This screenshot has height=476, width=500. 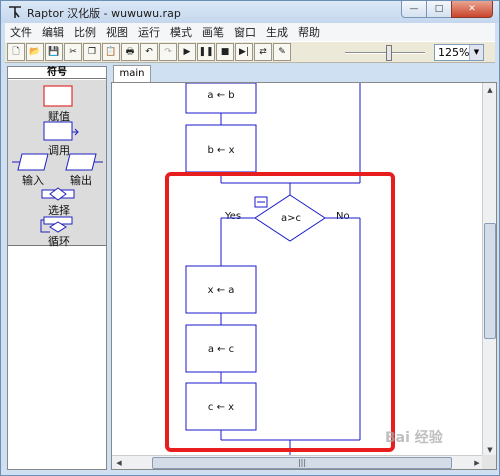 What do you see at coordinates (132, 73) in the screenshot?
I see `tab-main: main` at bounding box center [132, 73].